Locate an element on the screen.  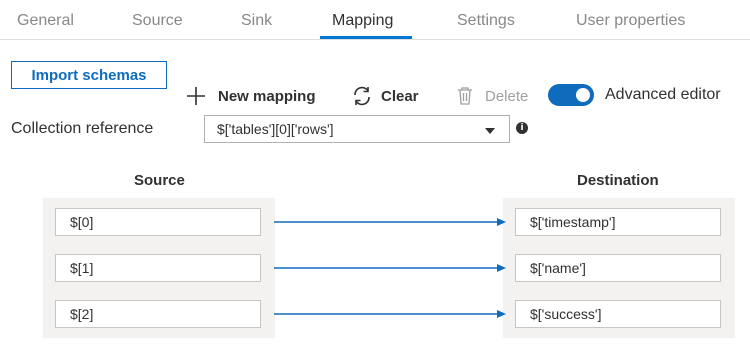
mapping-arrows is located at coordinates (390, 268).